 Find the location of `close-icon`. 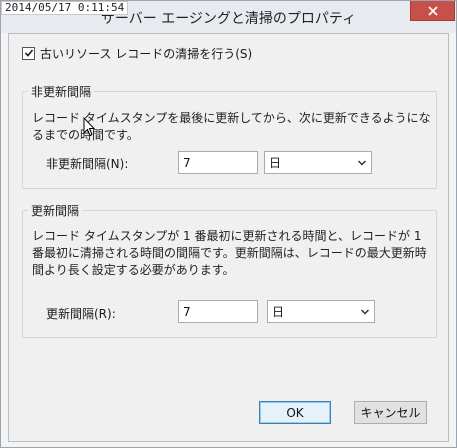

close-icon is located at coordinates (432, 10).